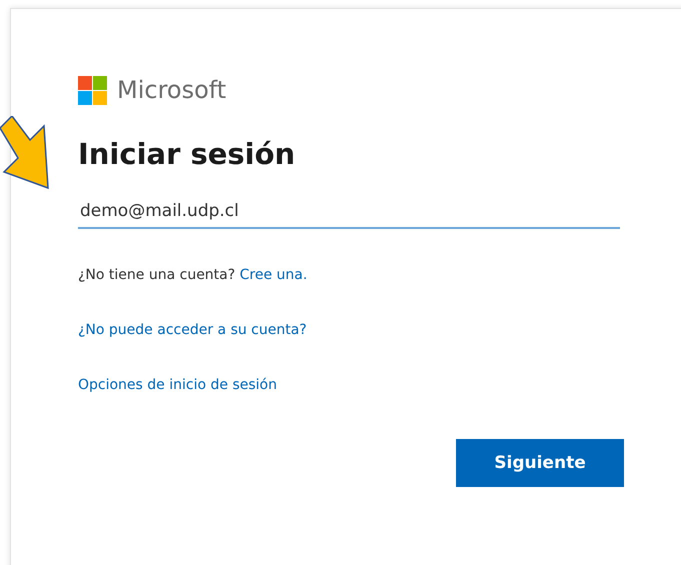 The height and width of the screenshot is (565, 681). Describe the element at coordinates (157, 275) in the screenshot. I see `signup-prompt: ¿No tiene una cuenta?` at that location.